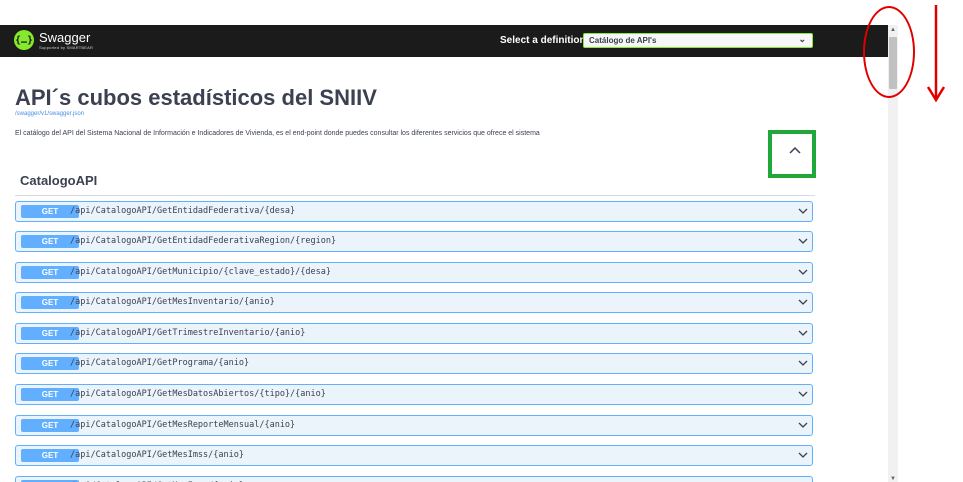 The height and width of the screenshot is (482, 963). I want to click on operation-path: /api/CatalogoAPI/GetMesInventario/{anio}, so click(172, 302).